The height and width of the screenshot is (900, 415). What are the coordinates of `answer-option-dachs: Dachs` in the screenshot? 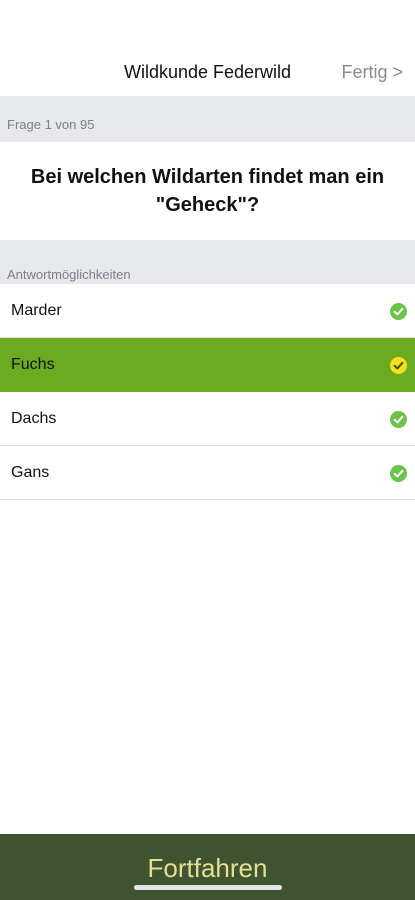 It's located at (207, 419).